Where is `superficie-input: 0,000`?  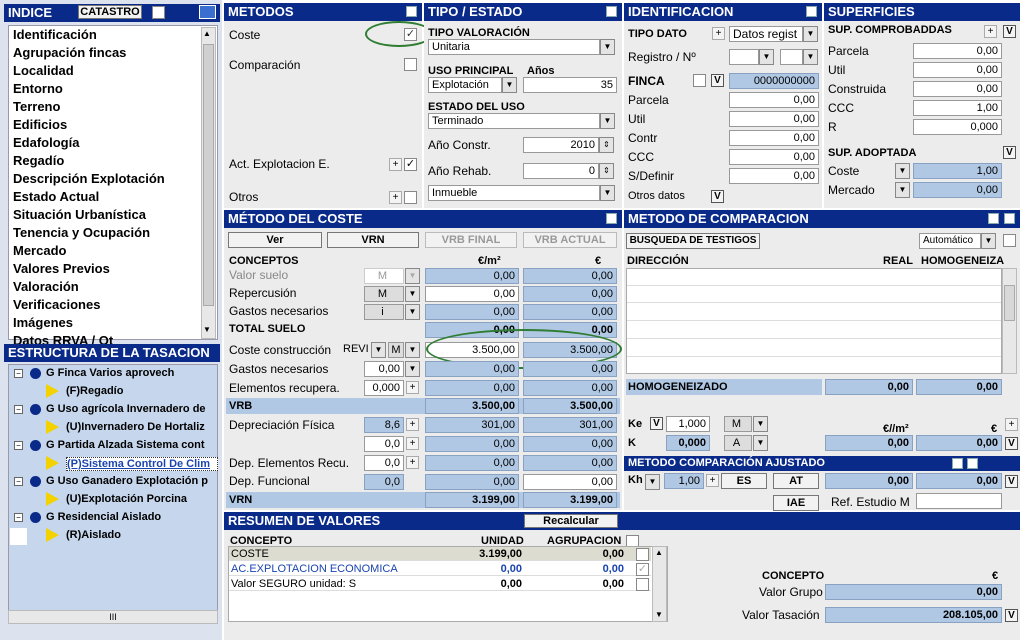 superficie-input: 0,000 is located at coordinates (957, 127).